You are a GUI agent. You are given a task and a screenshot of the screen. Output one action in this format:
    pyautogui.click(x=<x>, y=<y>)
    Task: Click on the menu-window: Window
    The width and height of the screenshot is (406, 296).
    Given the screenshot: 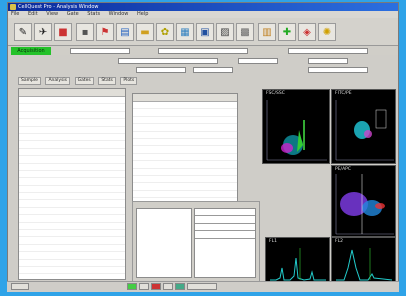 What is the action you would take?
    pyautogui.click(x=119, y=14)
    